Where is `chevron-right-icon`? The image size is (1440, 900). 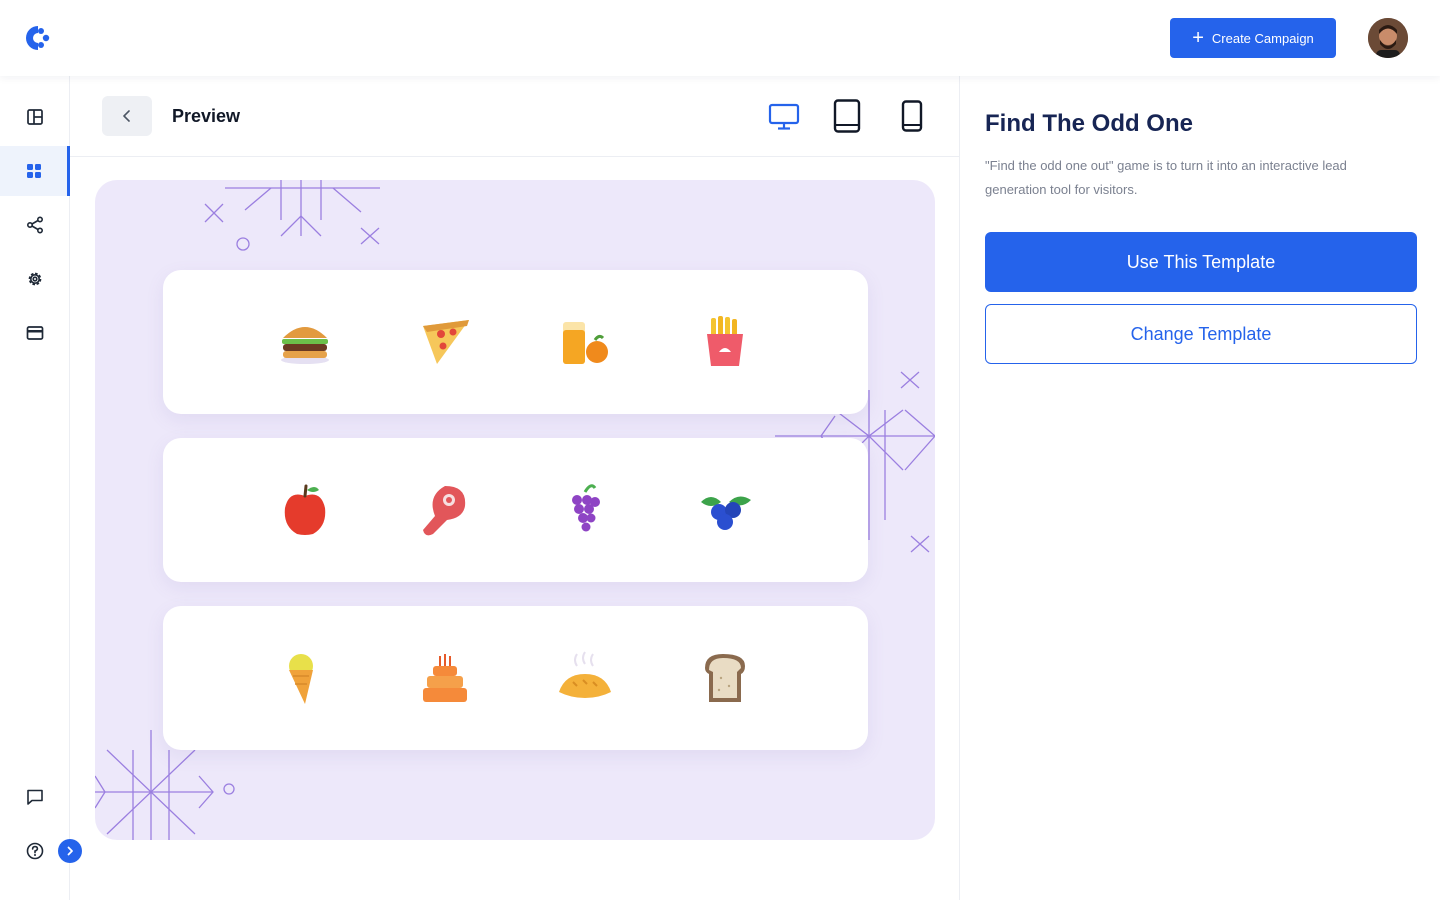
chevron-right-icon is located at coordinates (70, 851).